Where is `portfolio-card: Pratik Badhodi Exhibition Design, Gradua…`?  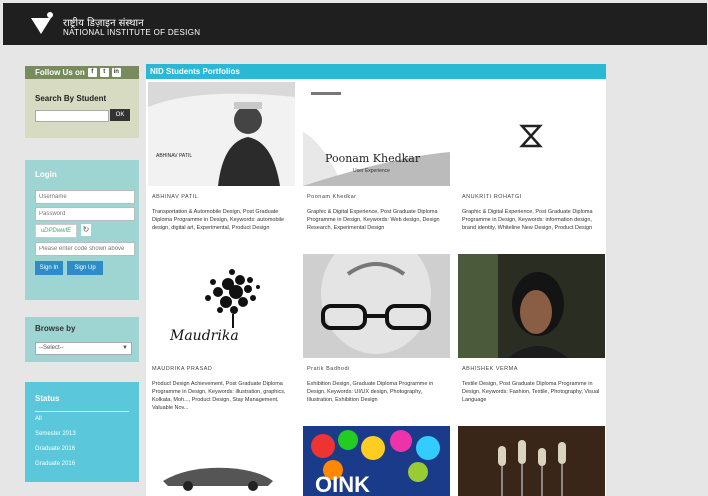 portfolio-card: Pratik Badhodi Exhibition Design, Gradua… is located at coordinates (376, 339).